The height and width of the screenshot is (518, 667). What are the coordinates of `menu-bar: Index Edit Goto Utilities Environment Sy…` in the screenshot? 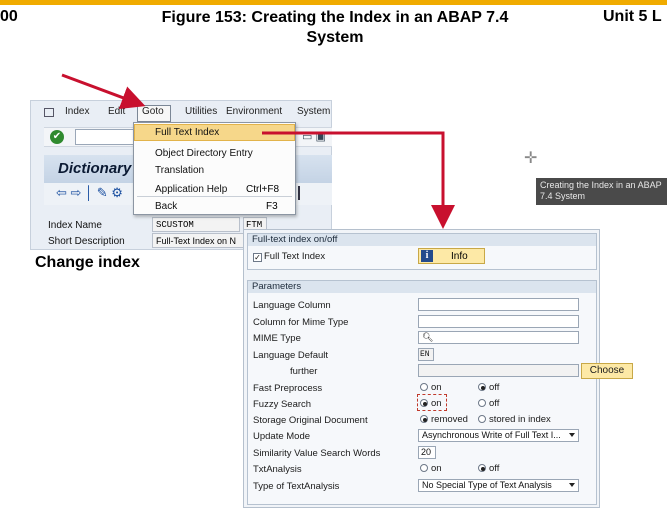 It's located at (181, 113).